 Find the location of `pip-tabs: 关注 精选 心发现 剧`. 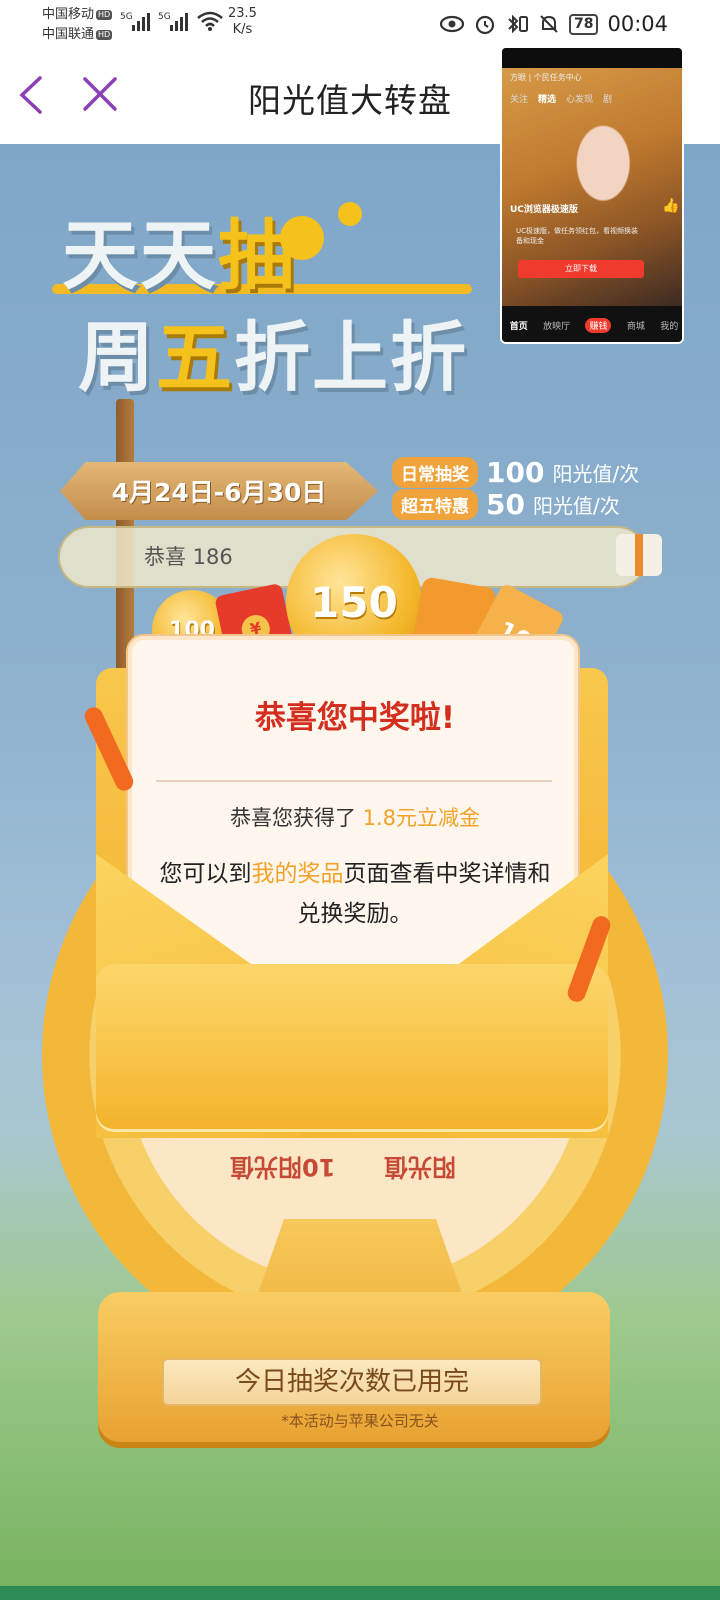

pip-tabs: 关注 精选 心发现 剧 is located at coordinates (595, 98).